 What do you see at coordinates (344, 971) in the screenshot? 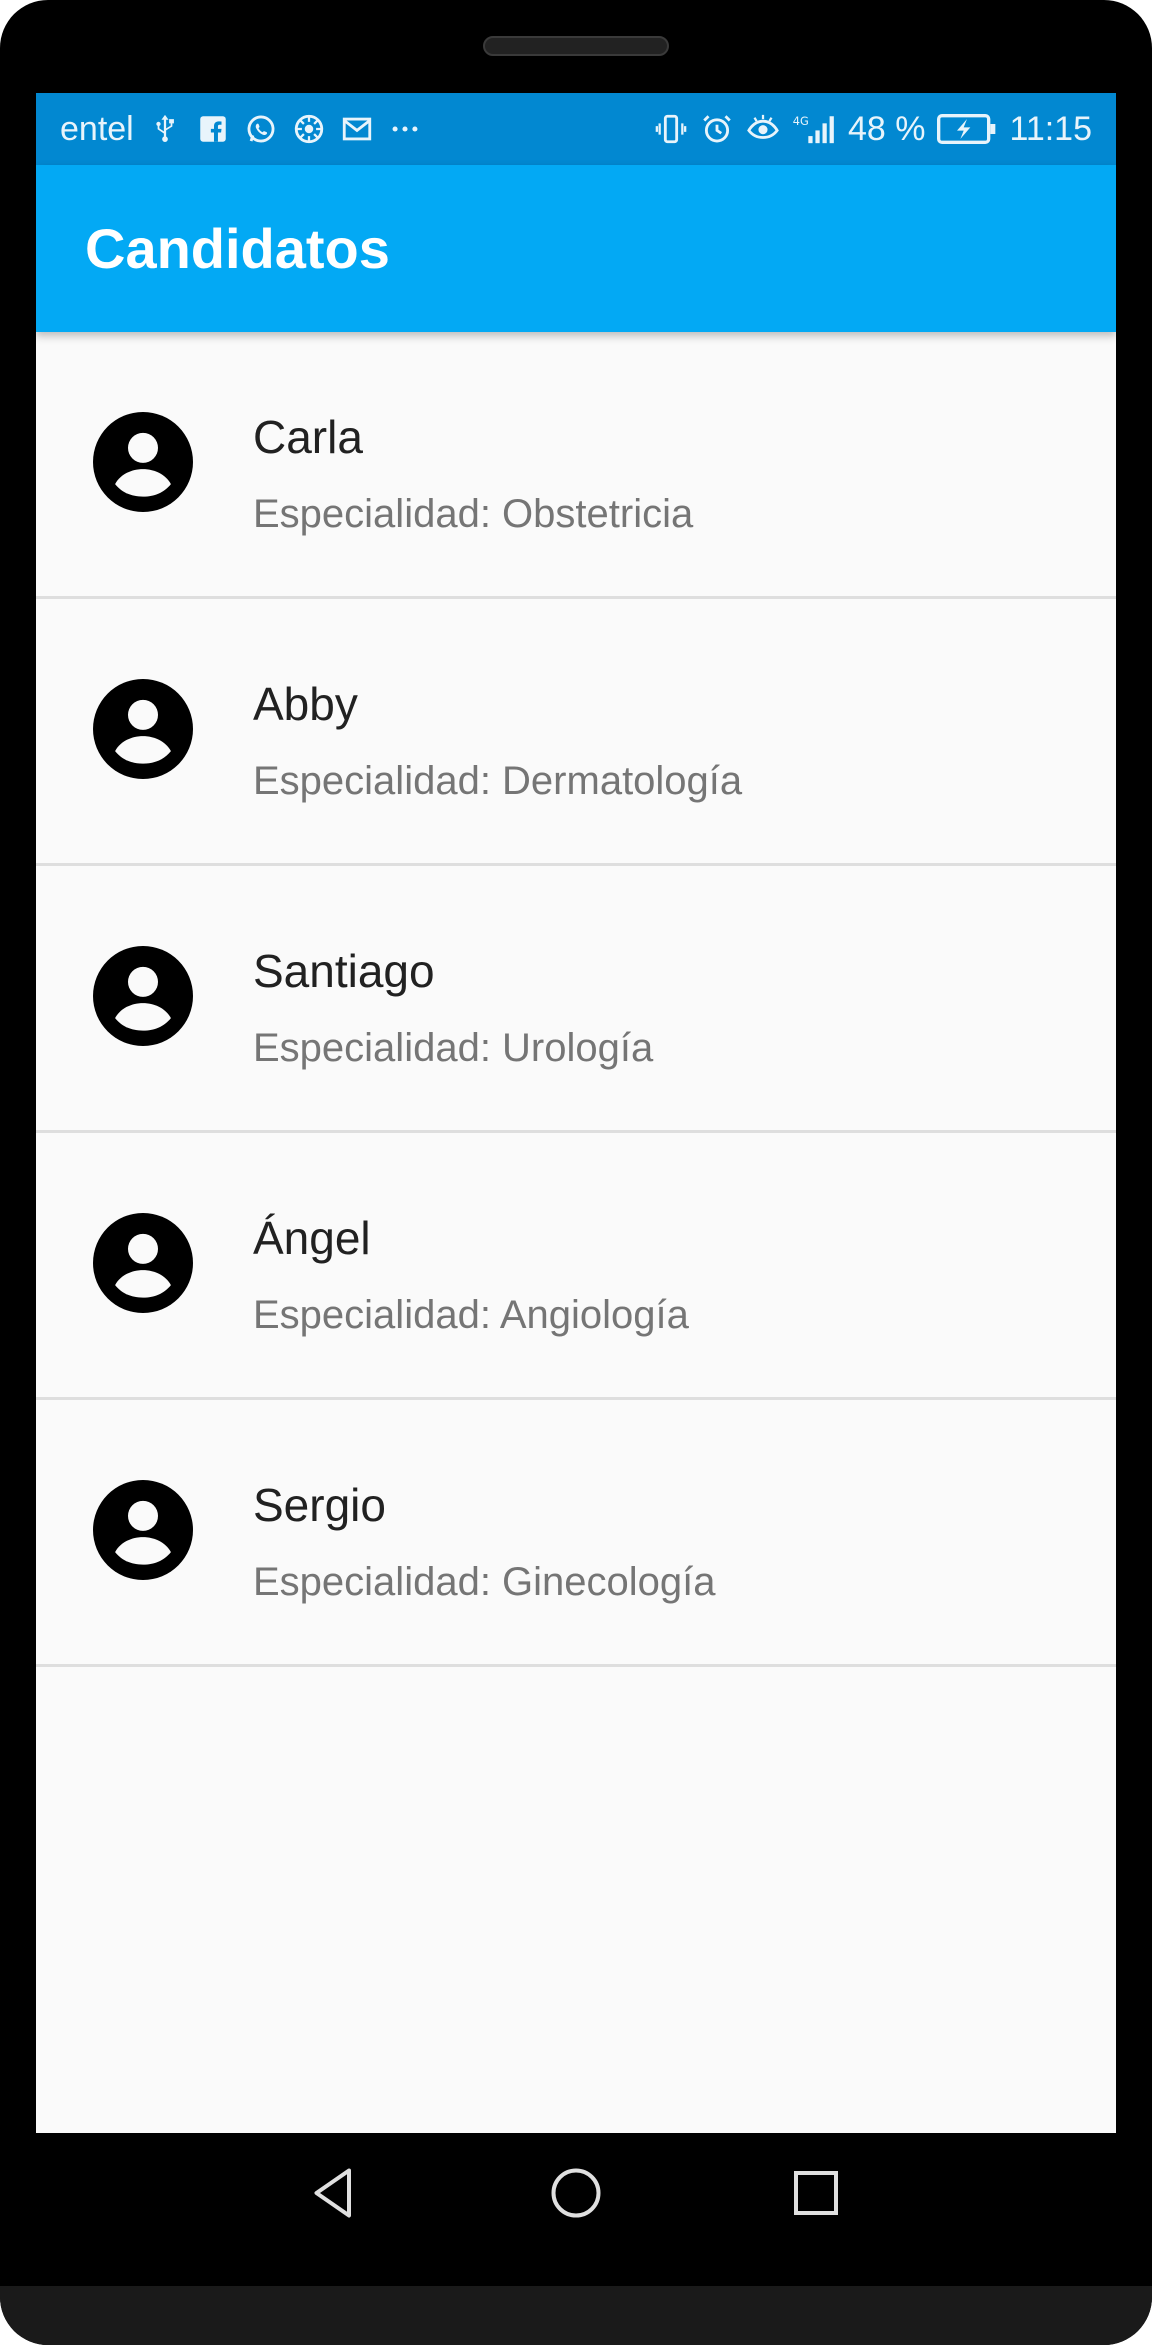
I see `candidate-name: Santiago` at bounding box center [344, 971].